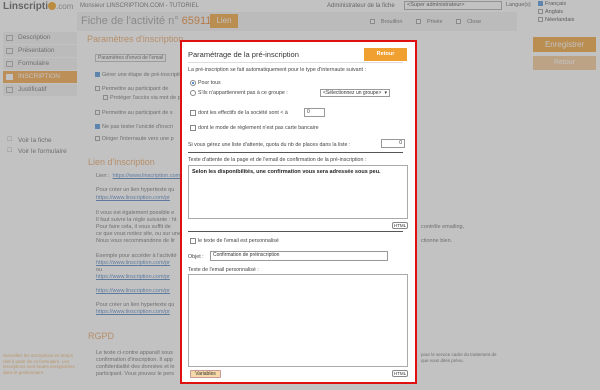 The height and width of the screenshot is (390, 600). Describe the element at coordinates (355, 93) in the screenshot. I see `group-select: <Sélectionnez un groupe> ▾` at that location.